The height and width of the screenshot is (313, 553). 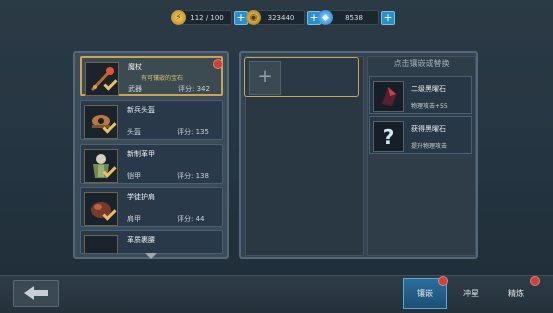 I want to click on question-icon: ?, so click(x=388, y=136).